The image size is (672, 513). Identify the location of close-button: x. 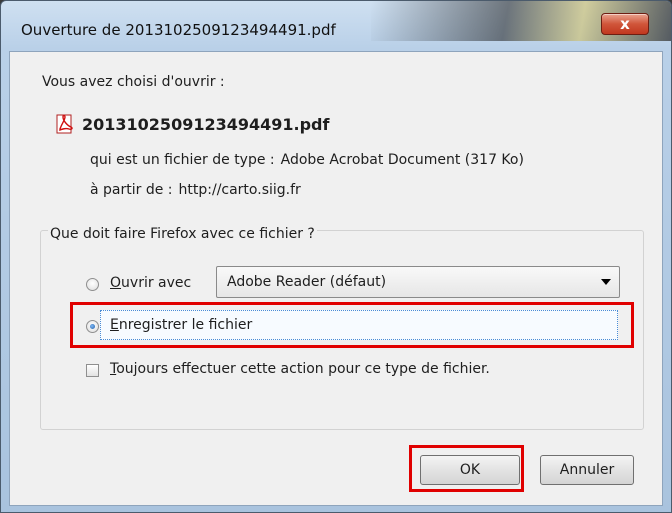
(625, 24).